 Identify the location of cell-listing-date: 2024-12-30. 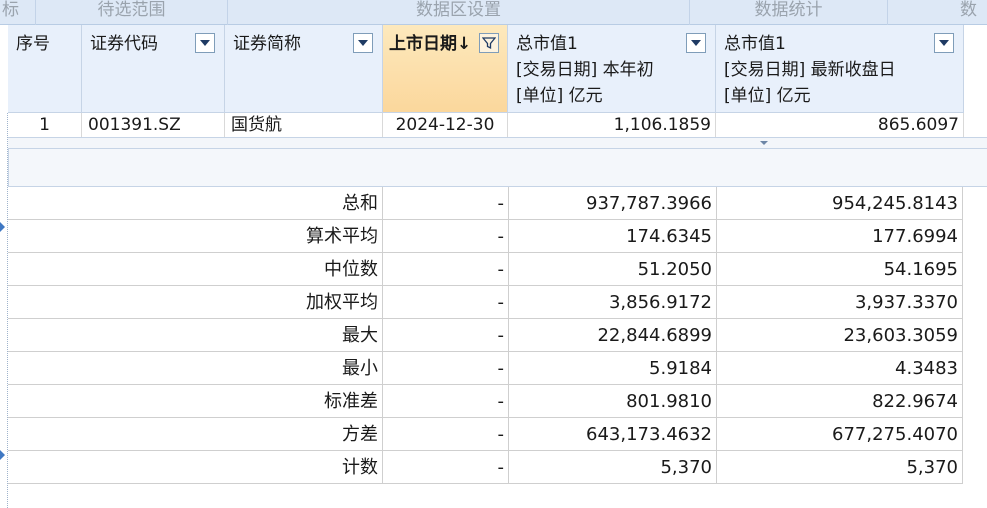
(445, 125).